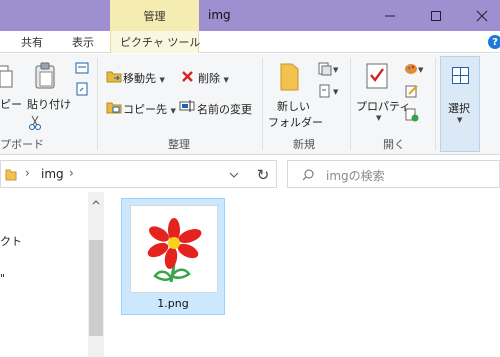 This screenshot has height=357, width=500. I want to click on close-icon, so click(482, 15).